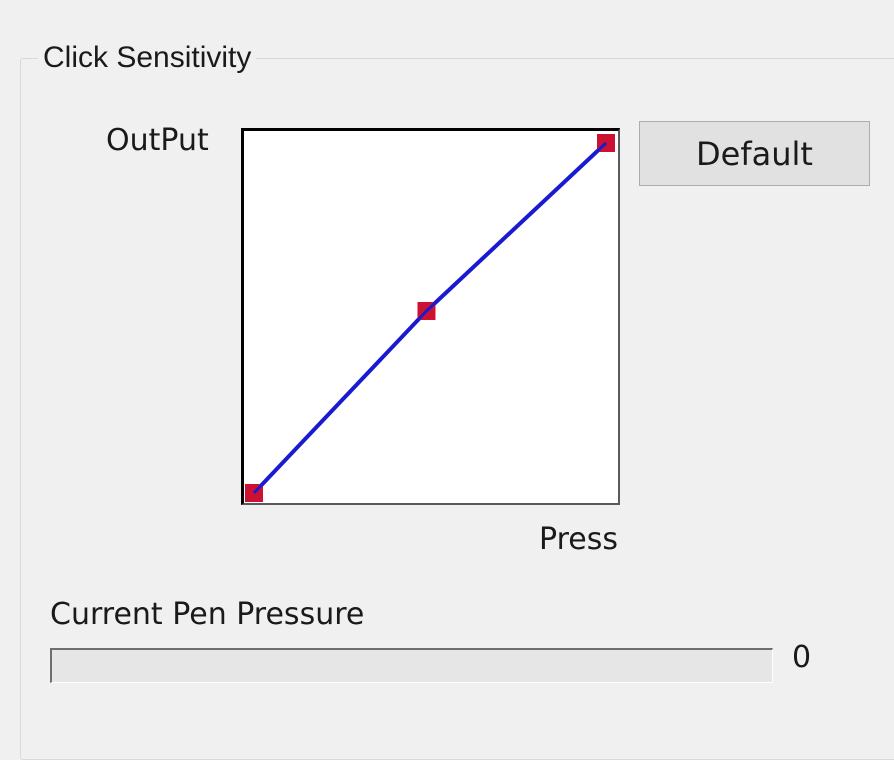  Describe the element at coordinates (754, 153) in the screenshot. I see `default-button: Default` at that location.